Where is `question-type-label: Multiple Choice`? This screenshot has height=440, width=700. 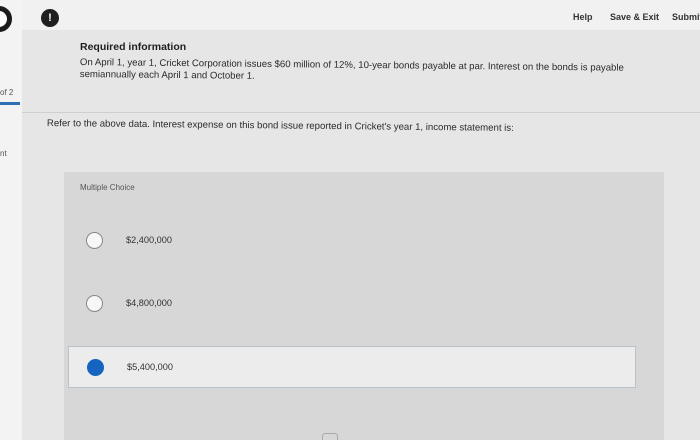 question-type-label: Multiple Choice is located at coordinates (107, 187).